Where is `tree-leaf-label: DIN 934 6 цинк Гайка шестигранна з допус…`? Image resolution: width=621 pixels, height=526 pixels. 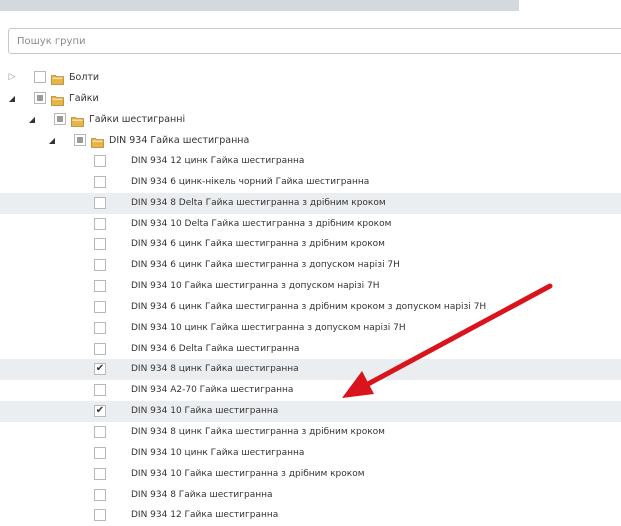
tree-leaf-label: DIN 934 6 цинк Гайка шестигранна з допус… is located at coordinates (265, 265).